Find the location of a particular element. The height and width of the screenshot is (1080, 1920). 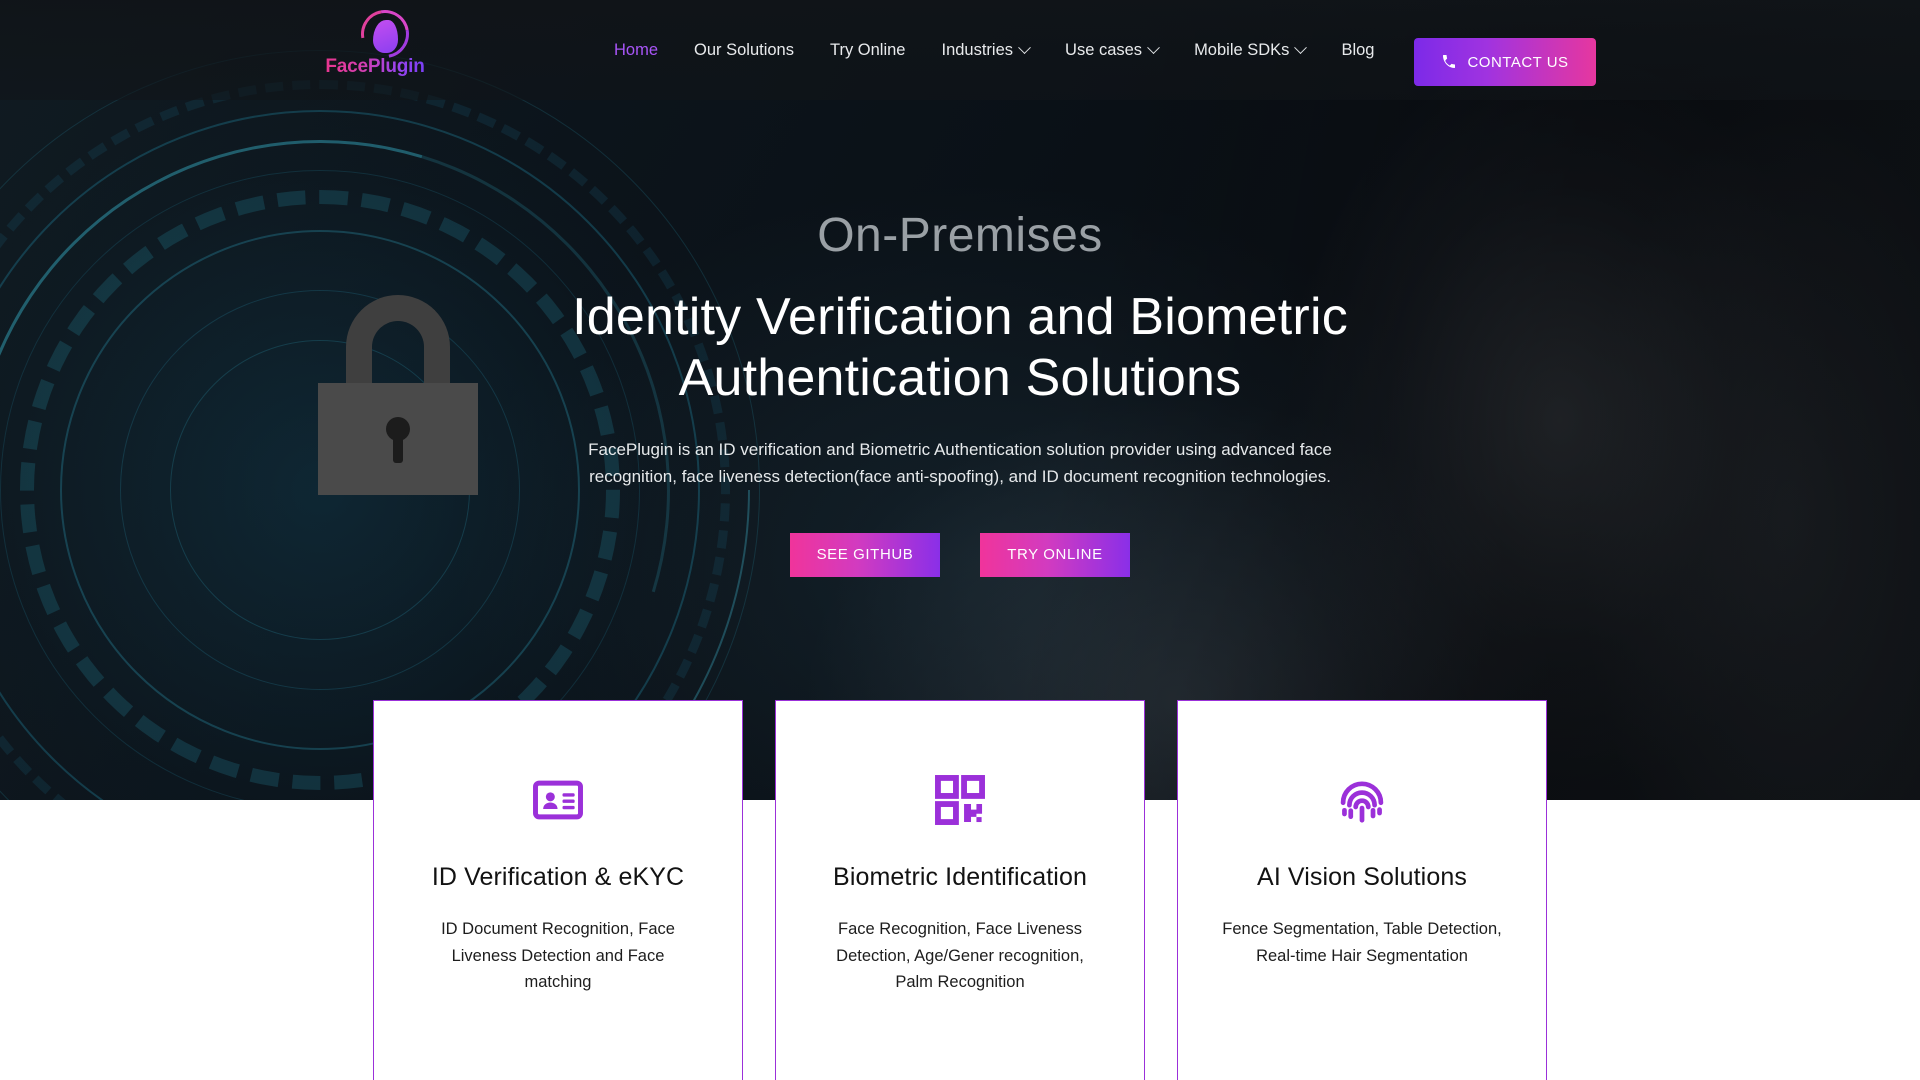

fingerprint-icon is located at coordinates (1362, 802).